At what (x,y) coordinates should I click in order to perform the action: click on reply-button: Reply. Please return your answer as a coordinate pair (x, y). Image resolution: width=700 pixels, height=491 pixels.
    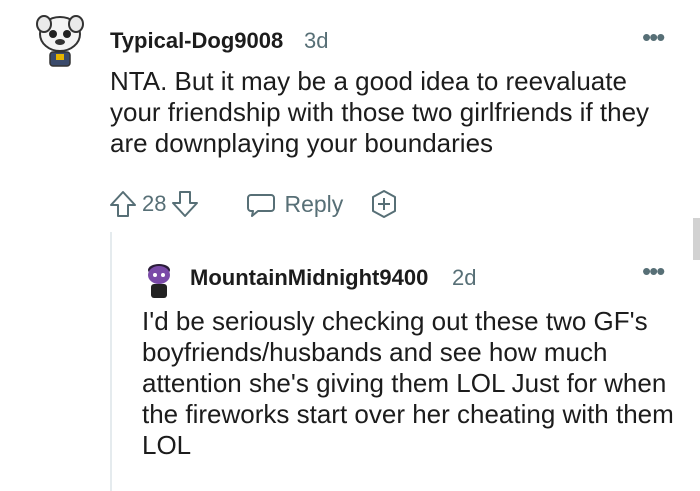
    Looking at the image, I should click on (294, 204).